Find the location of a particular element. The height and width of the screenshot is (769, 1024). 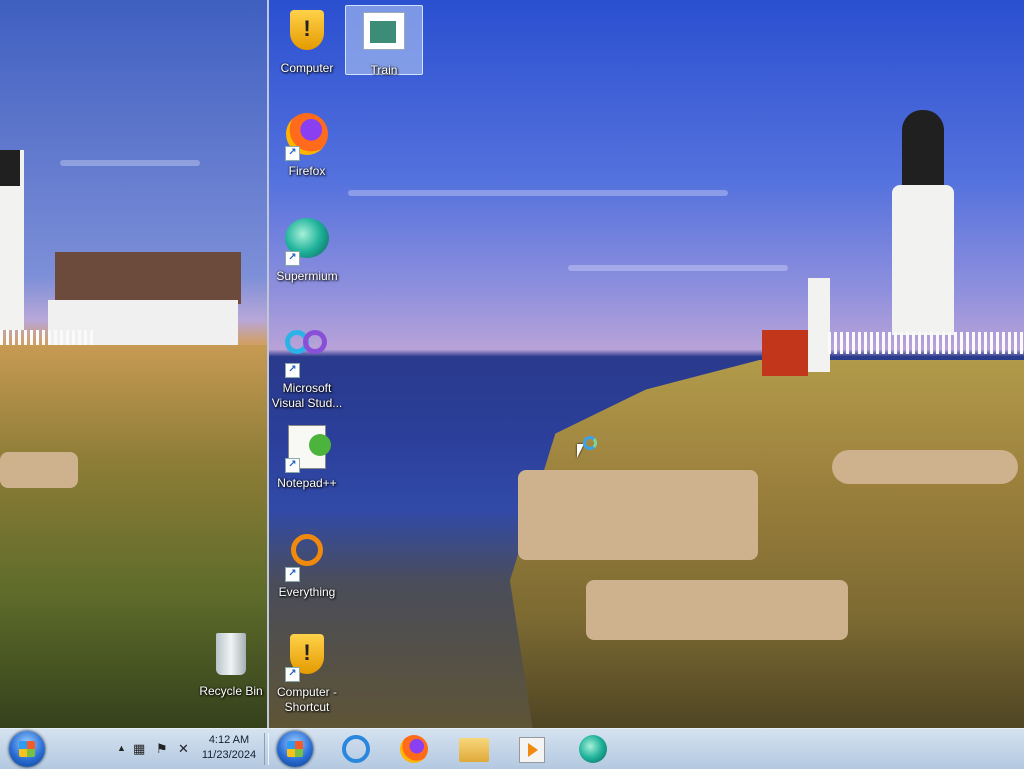

train-file-icon is located at coordinates (384, 36).